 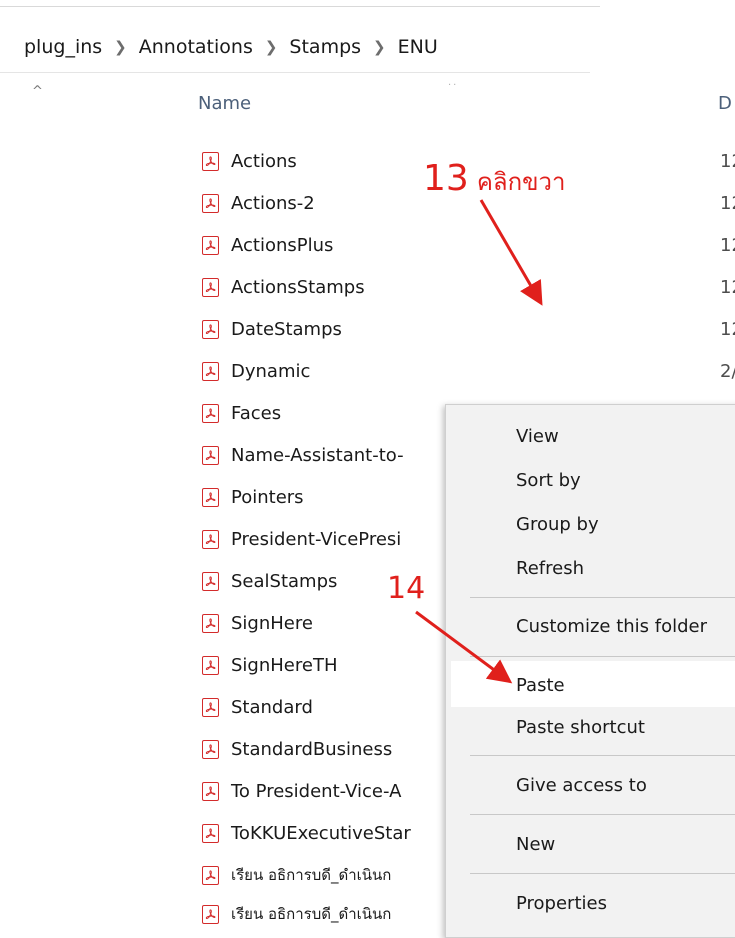 What do you see at coordinates (727, 371) in the screenshot?
I see `file-date: 2/` at bounding box center [727, 371].